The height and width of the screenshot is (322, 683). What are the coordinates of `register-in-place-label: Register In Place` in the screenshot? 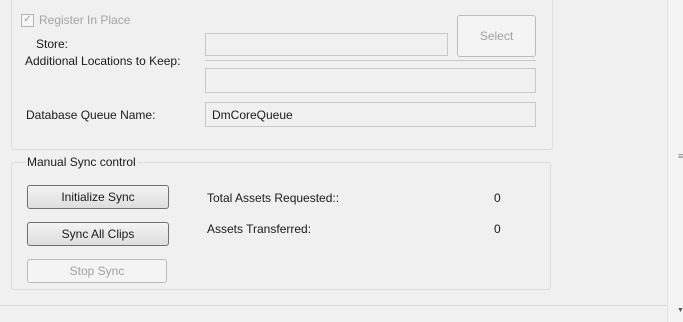 It's located at (85, 20).